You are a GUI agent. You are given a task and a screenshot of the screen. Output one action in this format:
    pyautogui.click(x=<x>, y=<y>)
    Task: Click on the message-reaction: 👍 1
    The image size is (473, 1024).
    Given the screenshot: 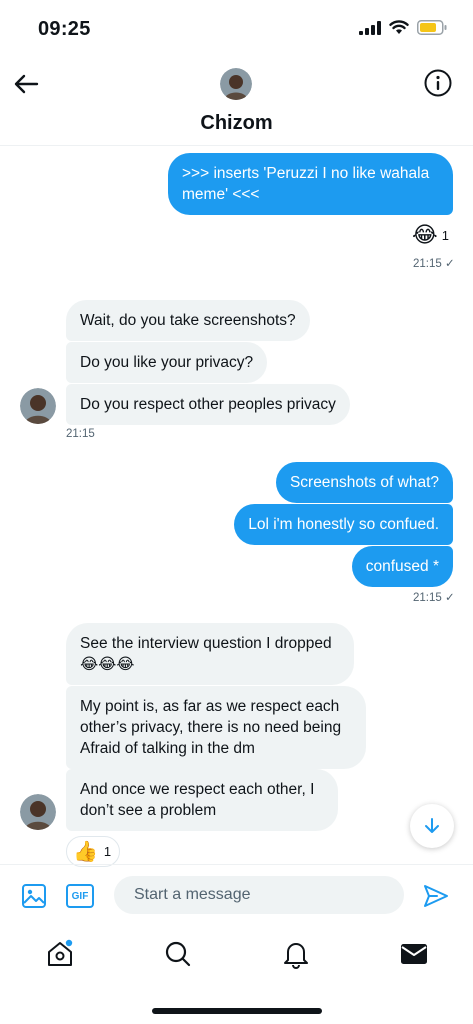 What is the action you would take?
    pyautogui.click(x=93, y=851)
    